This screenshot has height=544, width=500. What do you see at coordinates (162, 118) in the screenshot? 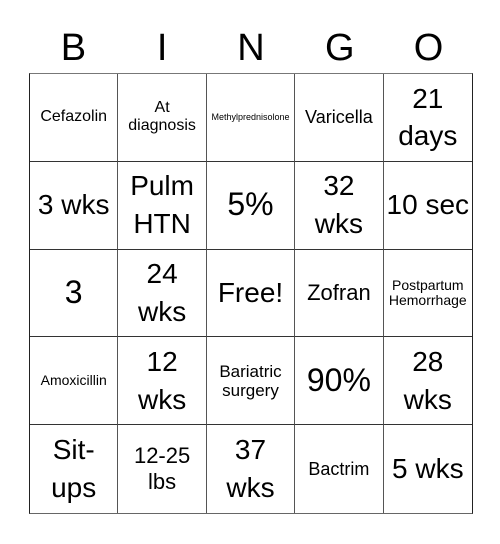
I see `bingo-cell: At diagnosis` at bounding box center [162, 118].